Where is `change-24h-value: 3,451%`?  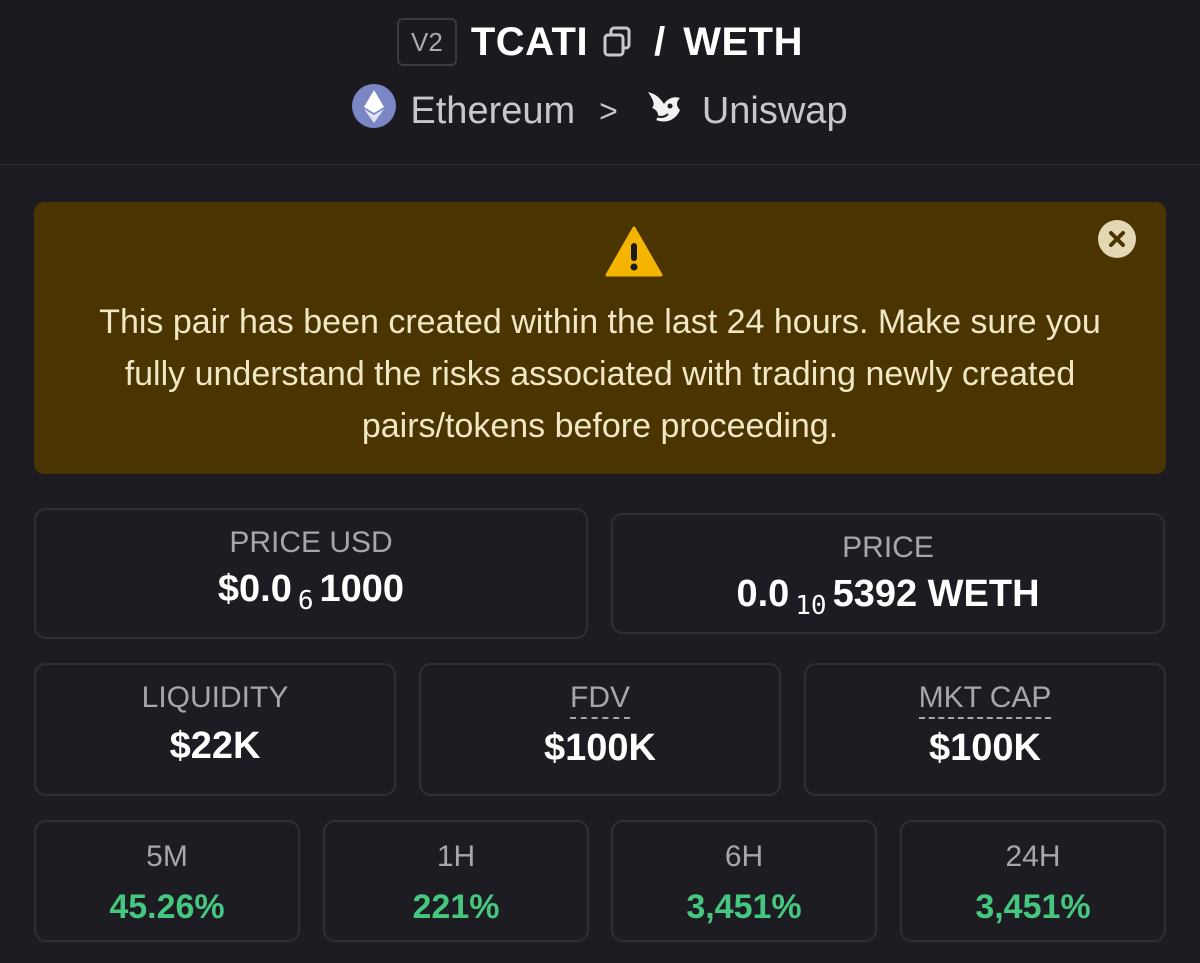
change-24h-value: 3,451% is located at coordinates (1033, 907).